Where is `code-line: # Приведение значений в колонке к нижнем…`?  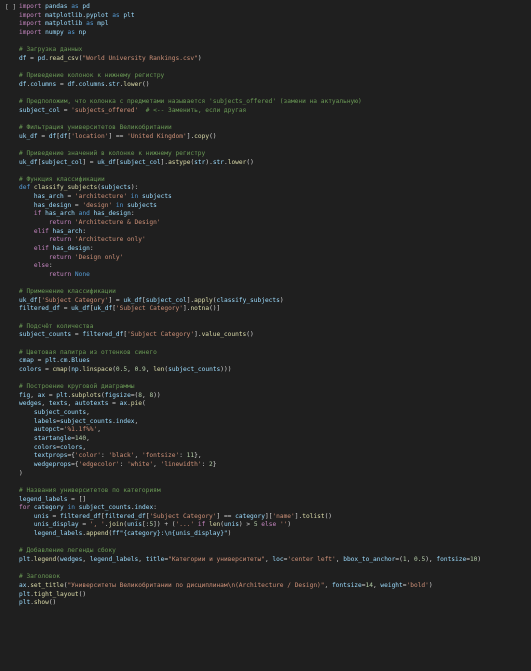 code-line: # Приведение значений в колонке к нижнем… is located at coordinates (112, 153).